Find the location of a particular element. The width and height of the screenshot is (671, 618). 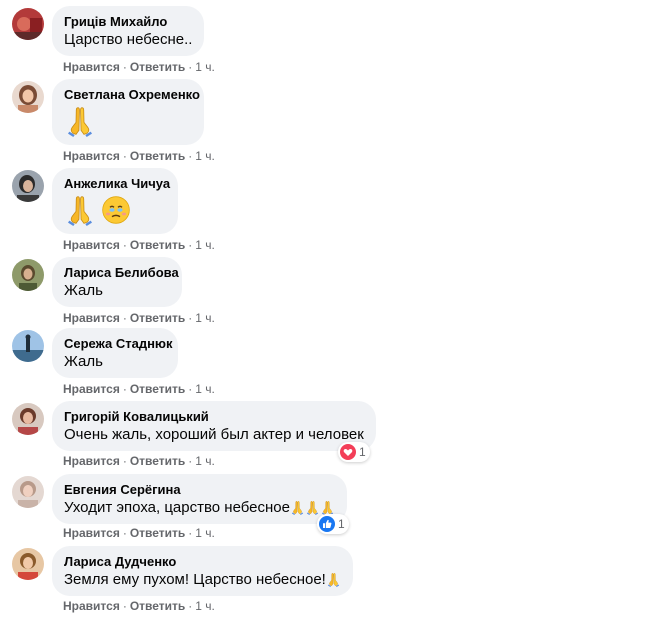

author-name: Лариса Белибова is located at coordinates (121, 273).